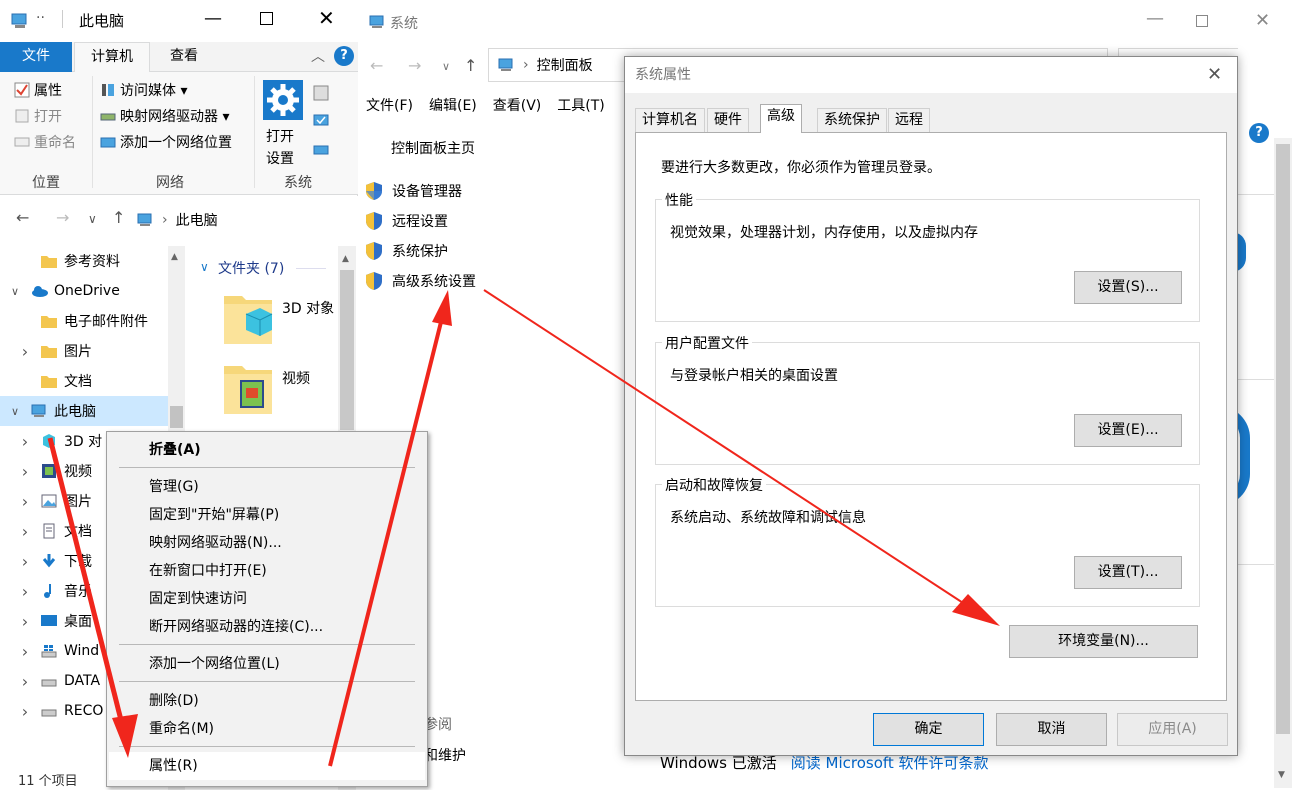 The width and height of the screenshot is (1293, 790). What do you see at coordinates (84, 381) in the screenshot?
I see `nav-tree-item: 文档` at bounding box center [84, 381].